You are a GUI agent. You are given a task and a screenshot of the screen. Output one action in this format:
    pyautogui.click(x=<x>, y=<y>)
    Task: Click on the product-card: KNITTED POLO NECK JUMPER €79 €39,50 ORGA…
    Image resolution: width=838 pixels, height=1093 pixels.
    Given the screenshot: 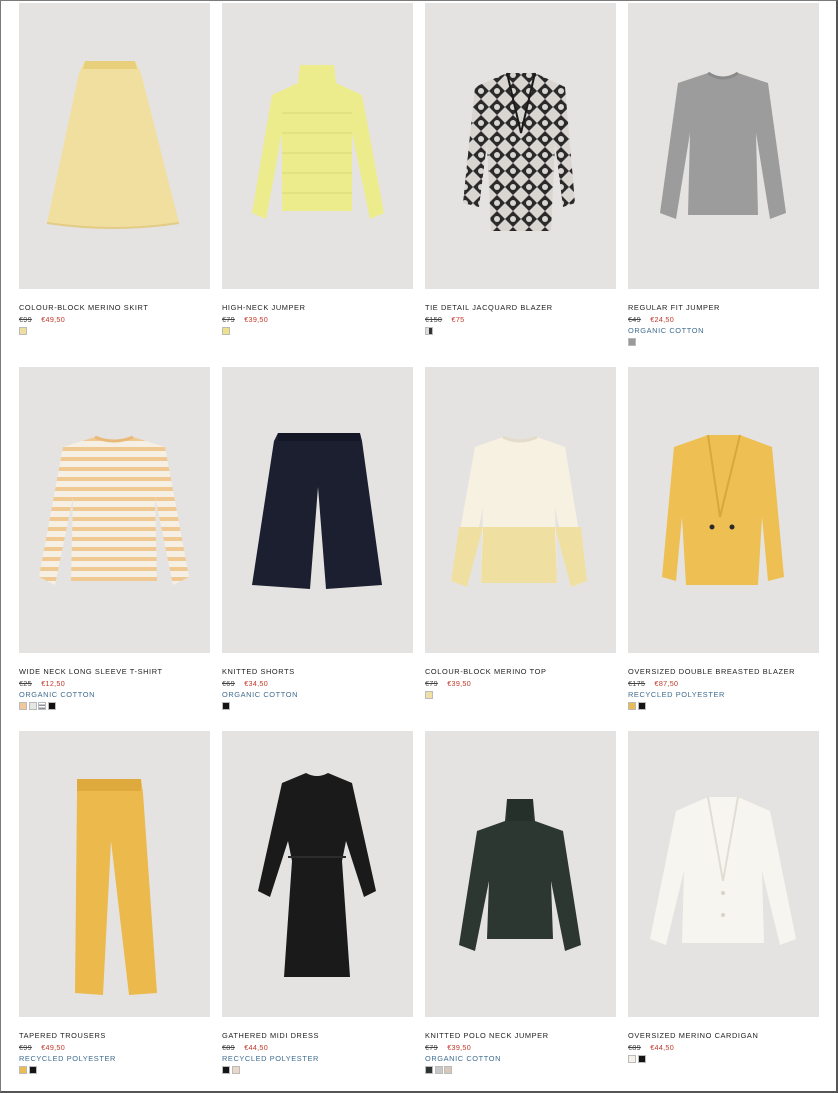 What is the action you would take?
    pyautogui.click(x=520, y=902)
    